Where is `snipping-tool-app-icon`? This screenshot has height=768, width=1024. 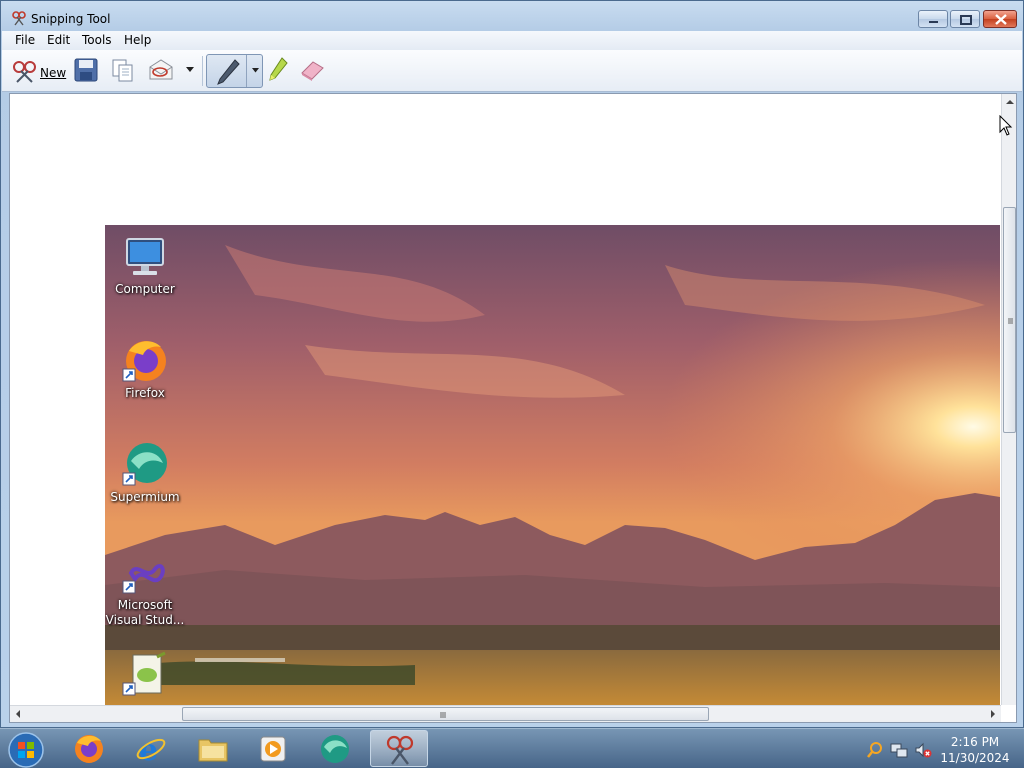 snipping-tool-app-icon is located at coordinates (19, 18).